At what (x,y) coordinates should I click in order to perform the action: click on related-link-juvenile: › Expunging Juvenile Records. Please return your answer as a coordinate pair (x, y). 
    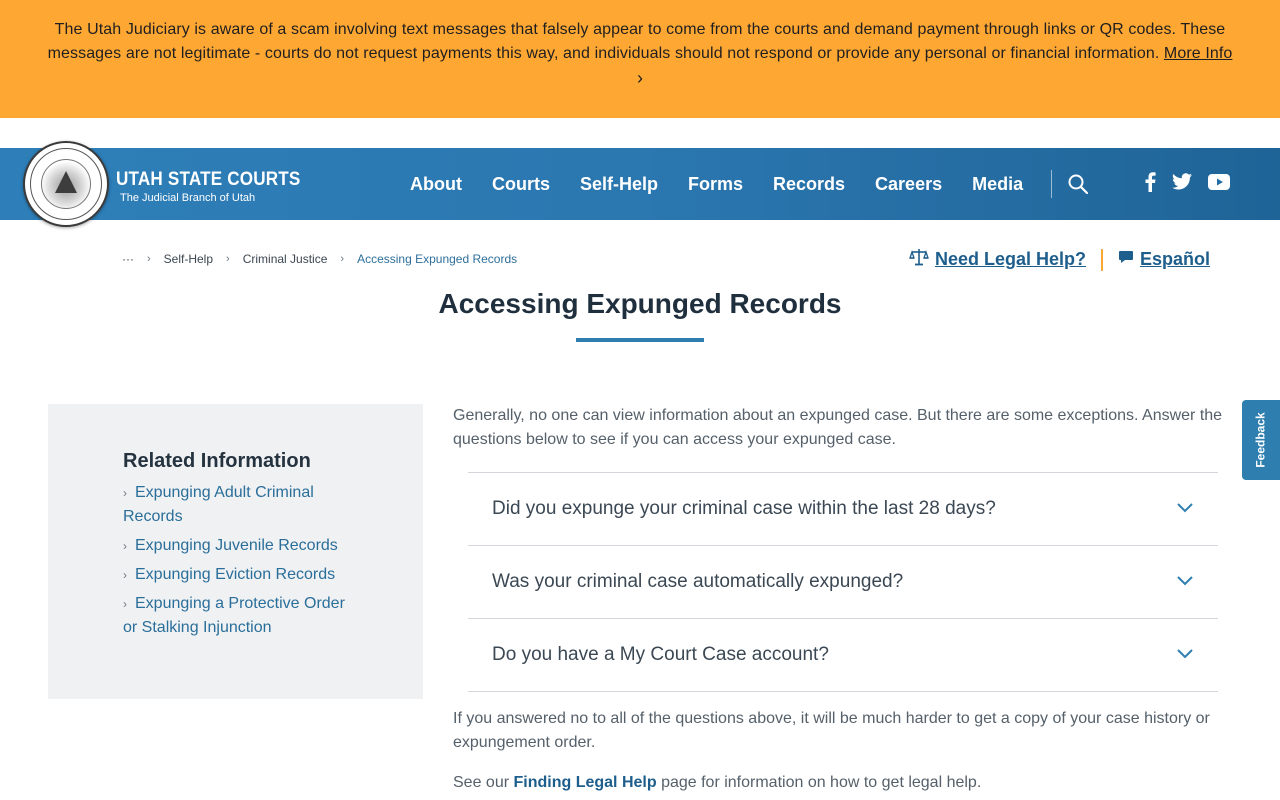
    Looking at the image, I should click on (243, 546).